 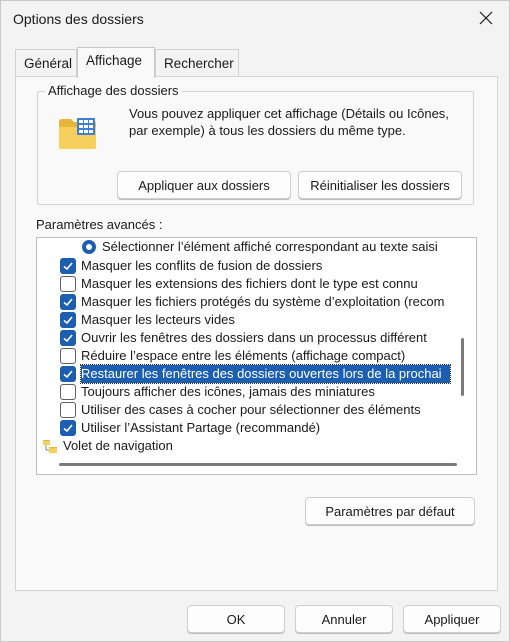 I want to click on list-item-navigation-pane: Volet de navigation, so click(x=256, y=446).